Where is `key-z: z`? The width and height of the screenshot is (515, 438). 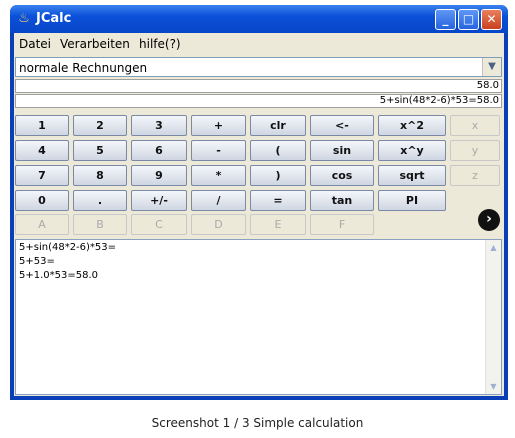
key-z: z is located at coordinates (475, 175).